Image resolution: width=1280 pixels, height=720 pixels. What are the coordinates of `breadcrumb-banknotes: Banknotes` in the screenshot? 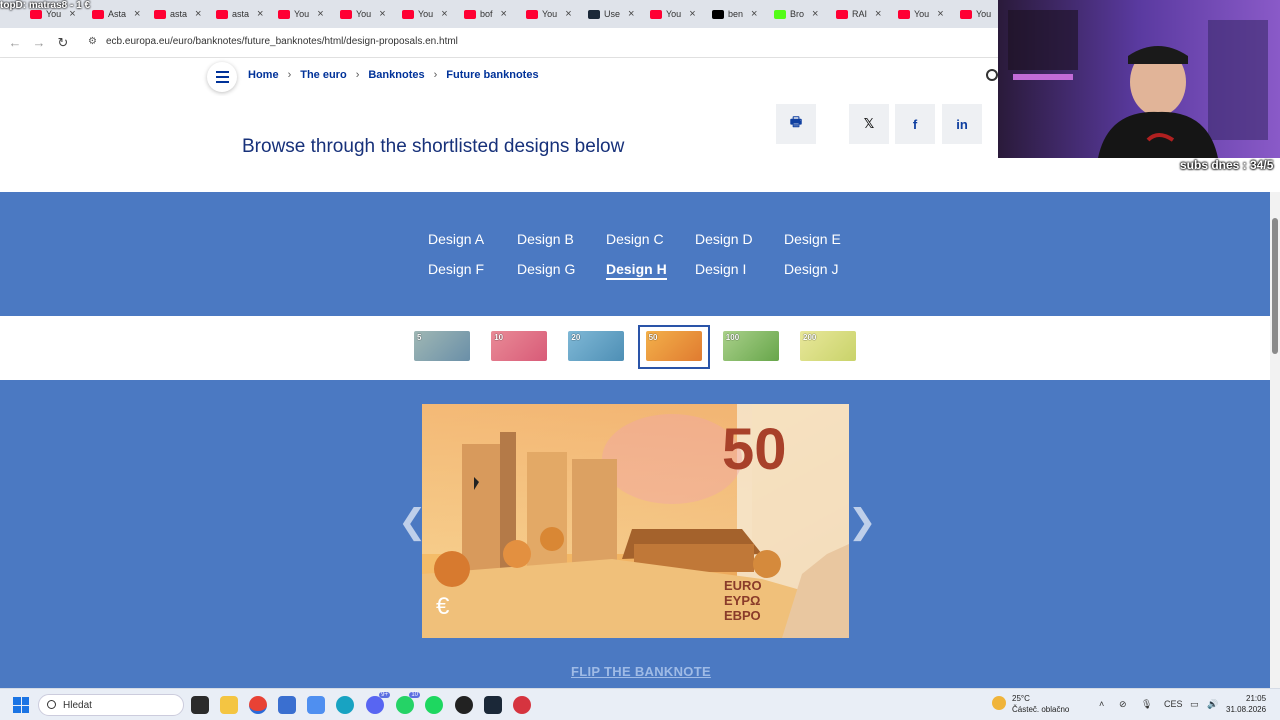 It's located at (396, 75).